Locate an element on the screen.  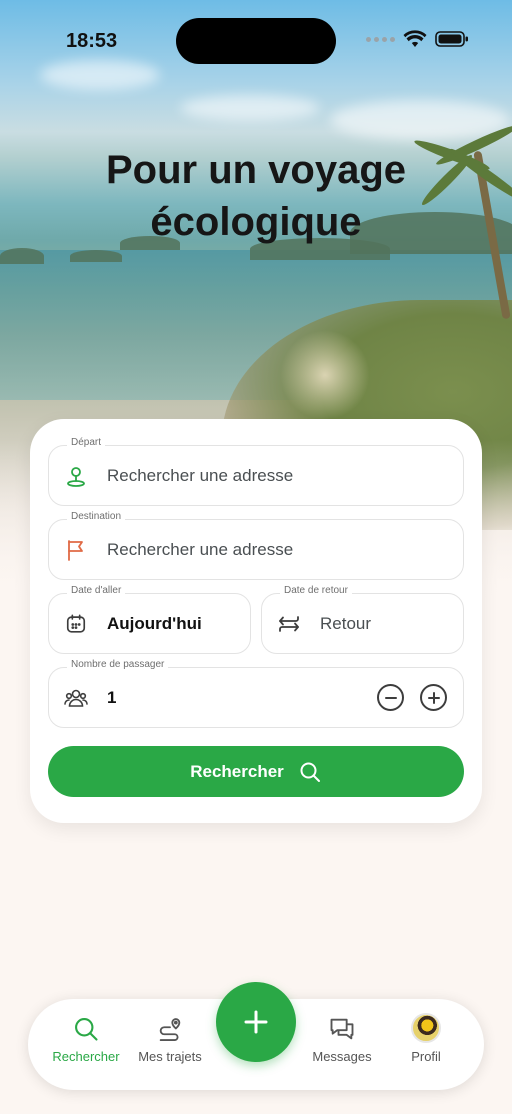
route-icon is located at coordinates (170, 1030).